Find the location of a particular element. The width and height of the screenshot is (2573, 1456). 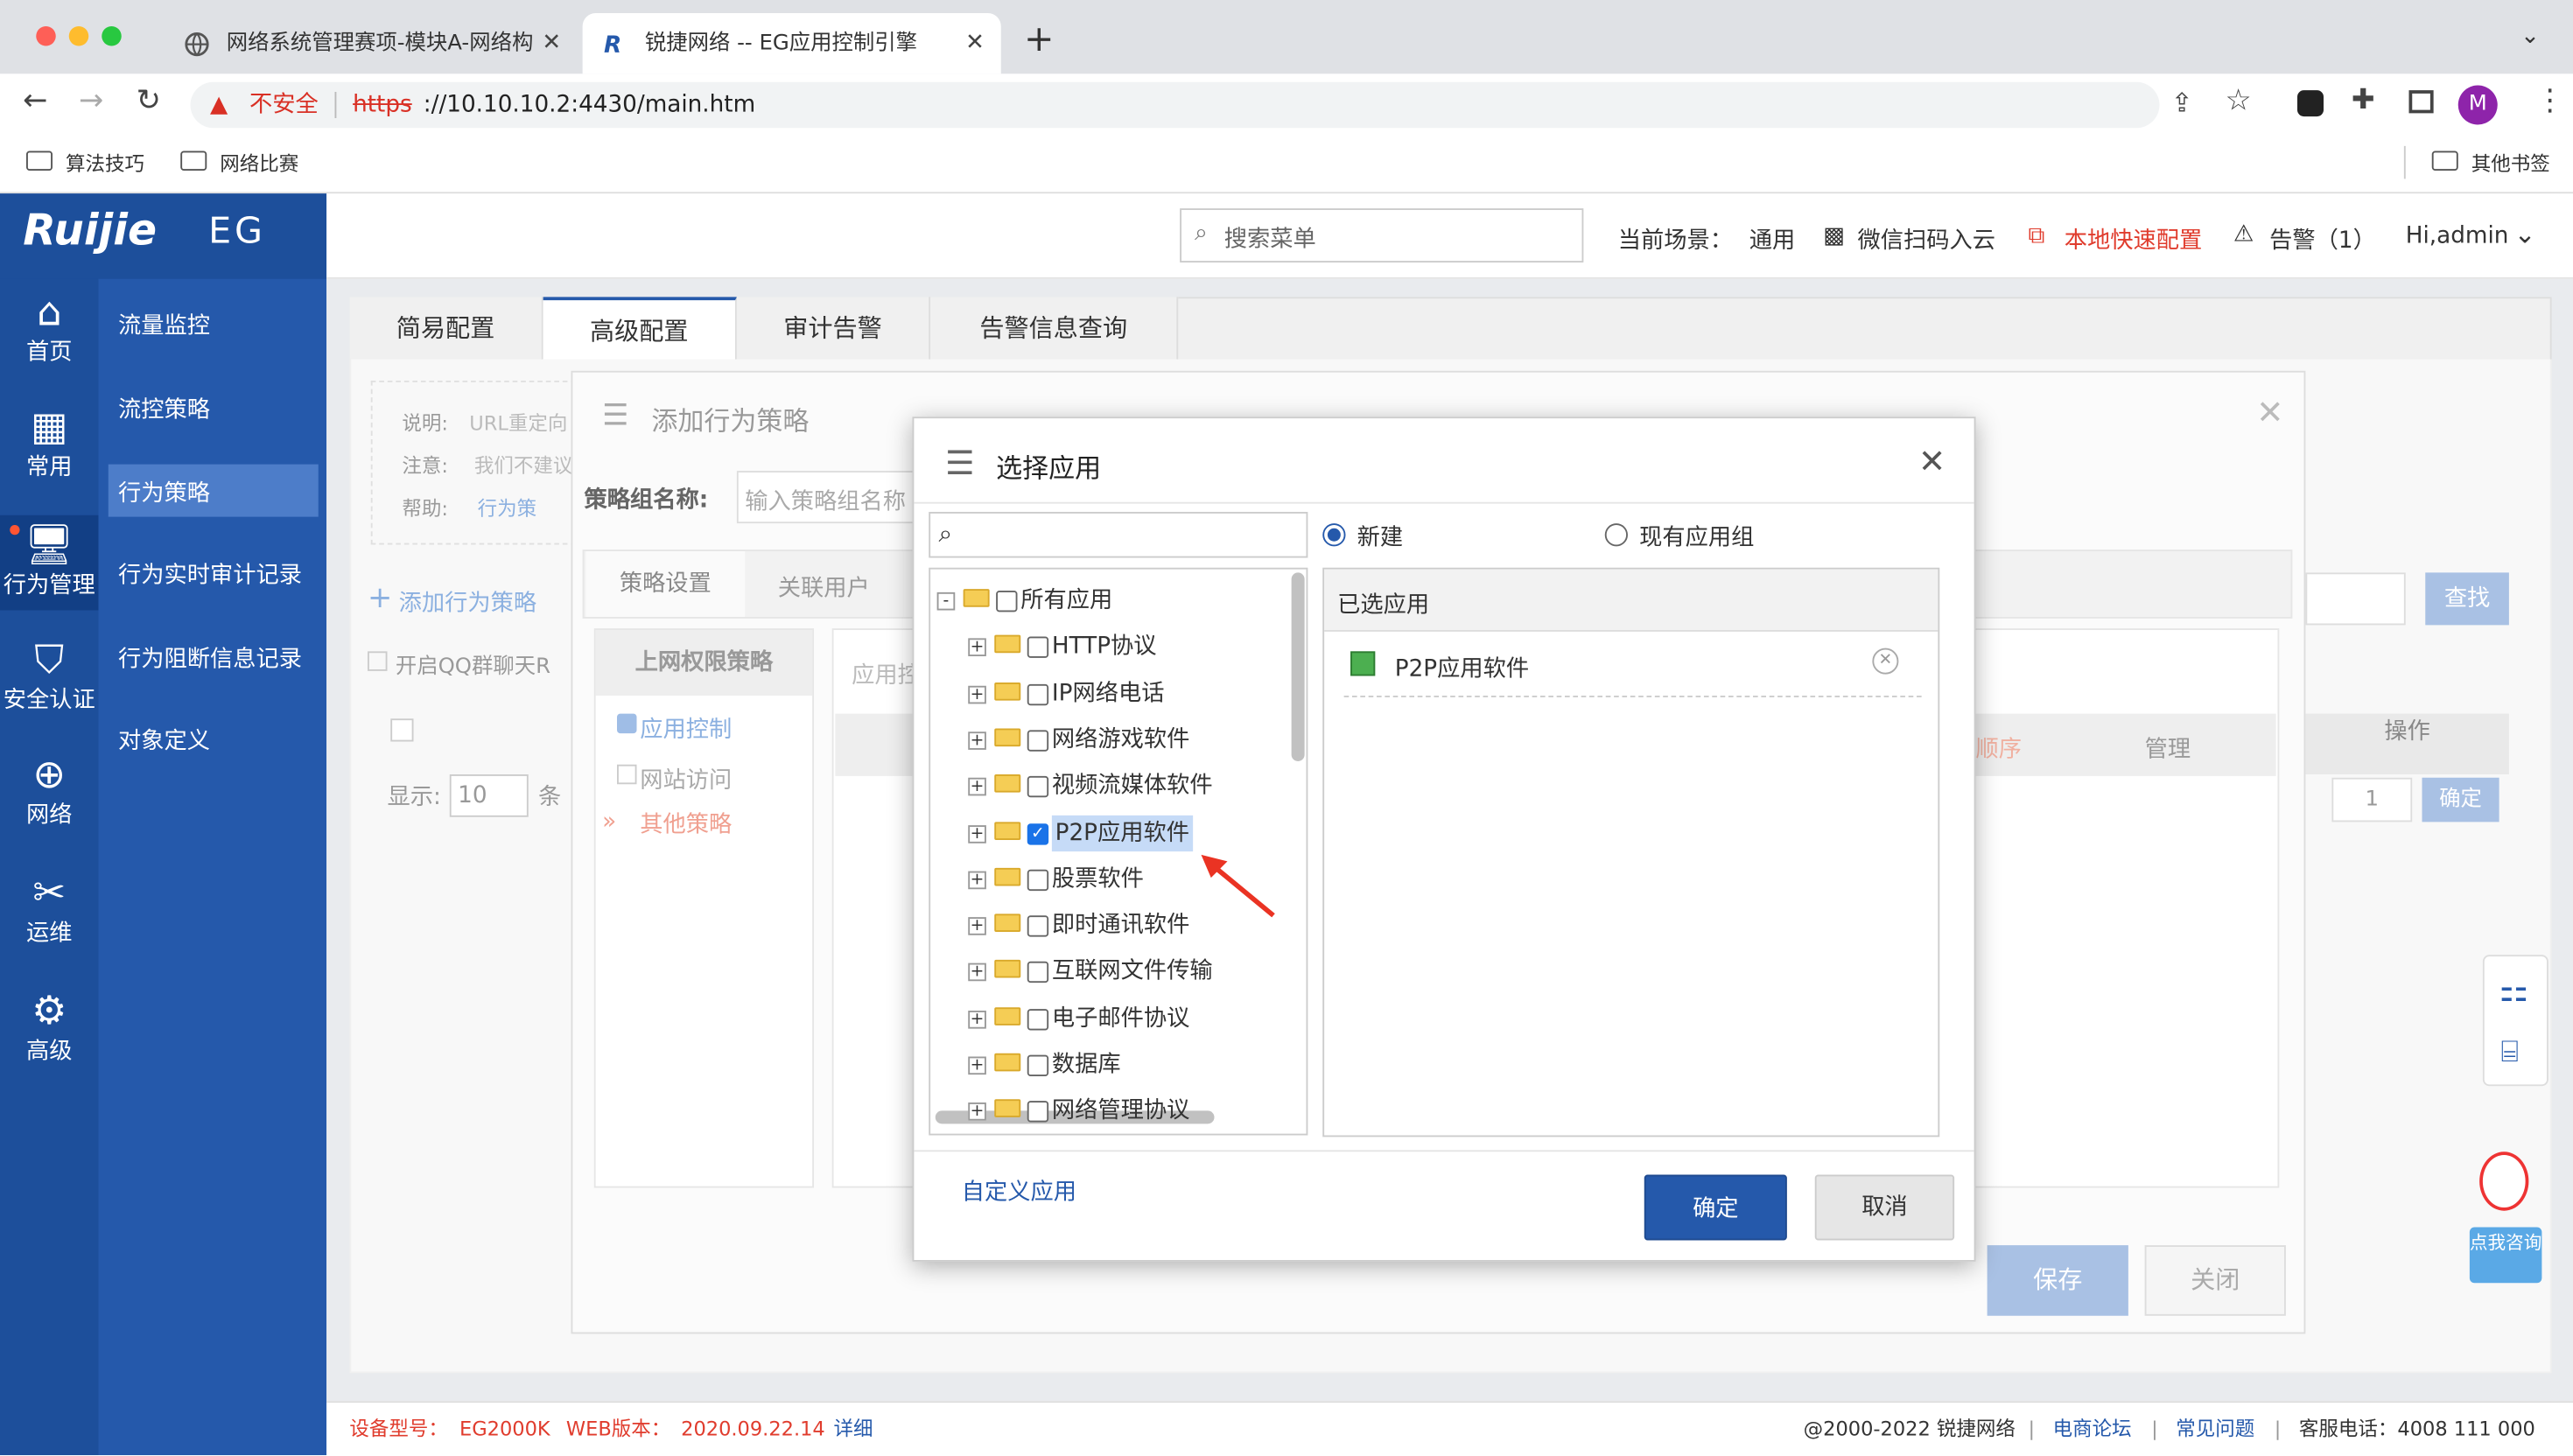

bookmark-folder: 网络比赛 is located at coordinates (259, 164).